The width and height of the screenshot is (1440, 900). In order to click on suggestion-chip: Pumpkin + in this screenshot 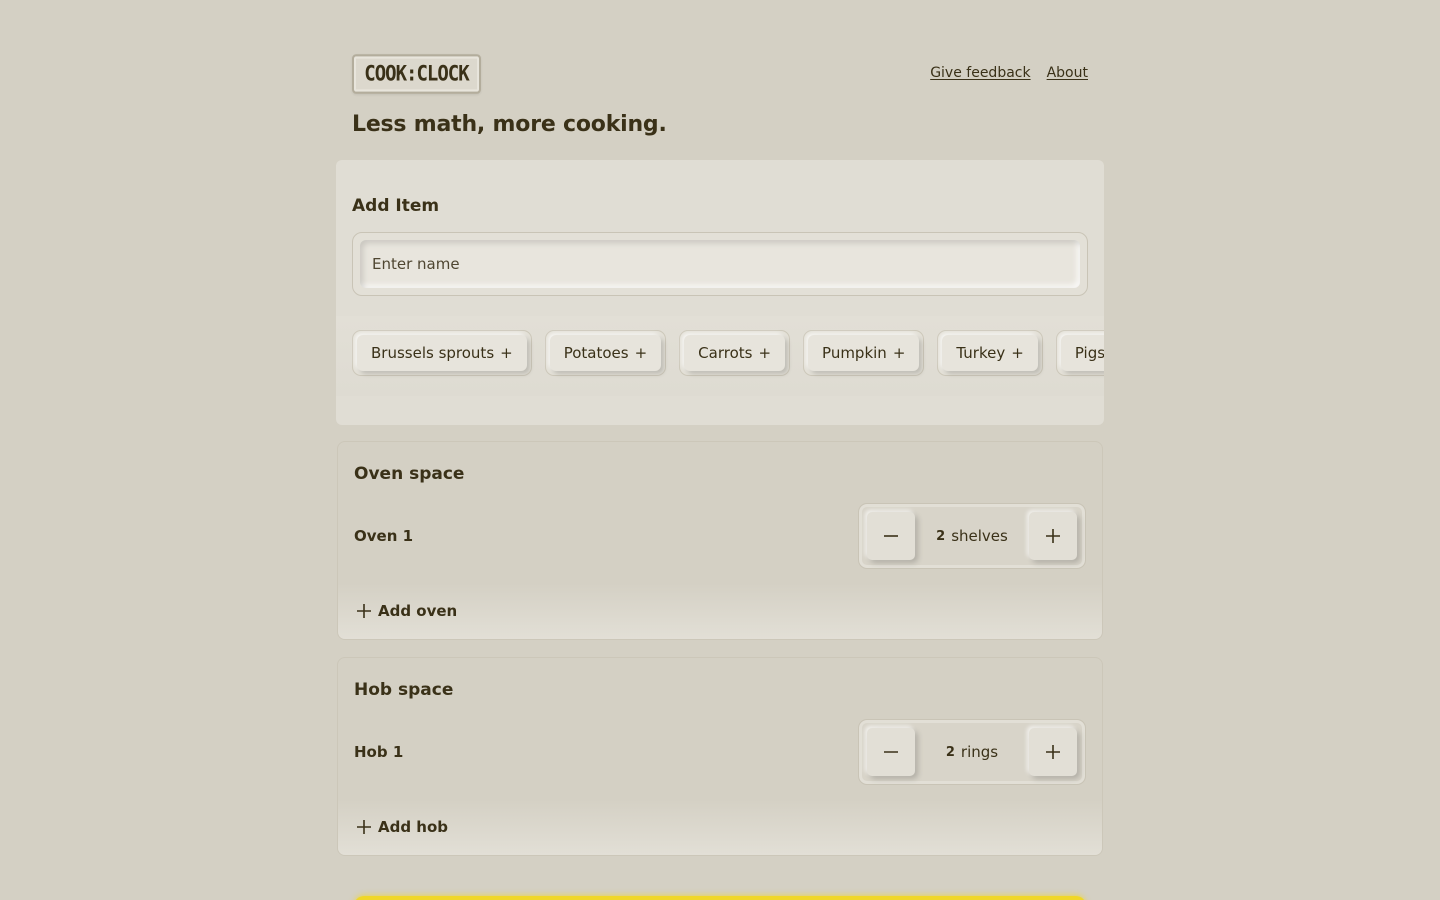, I will do `click(864, 353)`.